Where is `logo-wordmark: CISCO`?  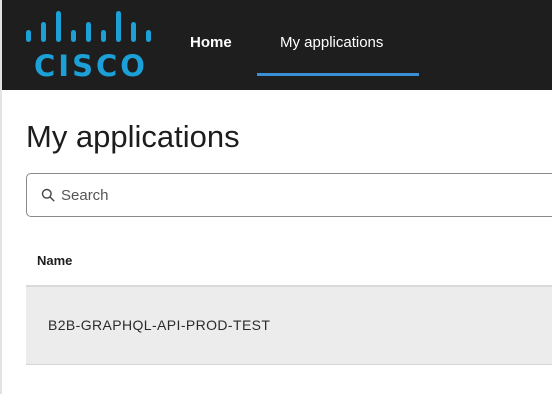
logo-wordmark: CISCO is located at coordinates (91, 66).